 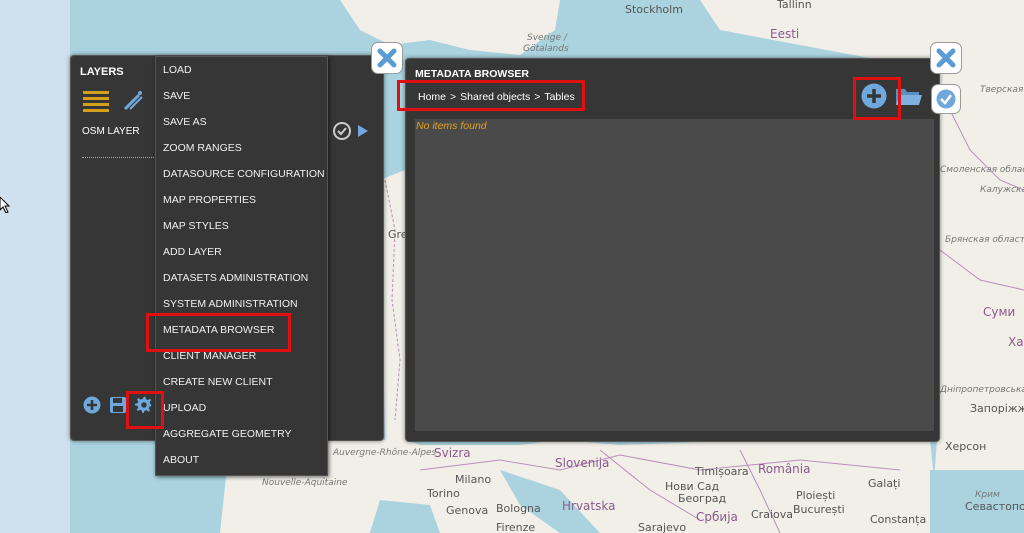 I want to click on map-label-sarajevo: Sarajevo, so click(x=662, y=527).